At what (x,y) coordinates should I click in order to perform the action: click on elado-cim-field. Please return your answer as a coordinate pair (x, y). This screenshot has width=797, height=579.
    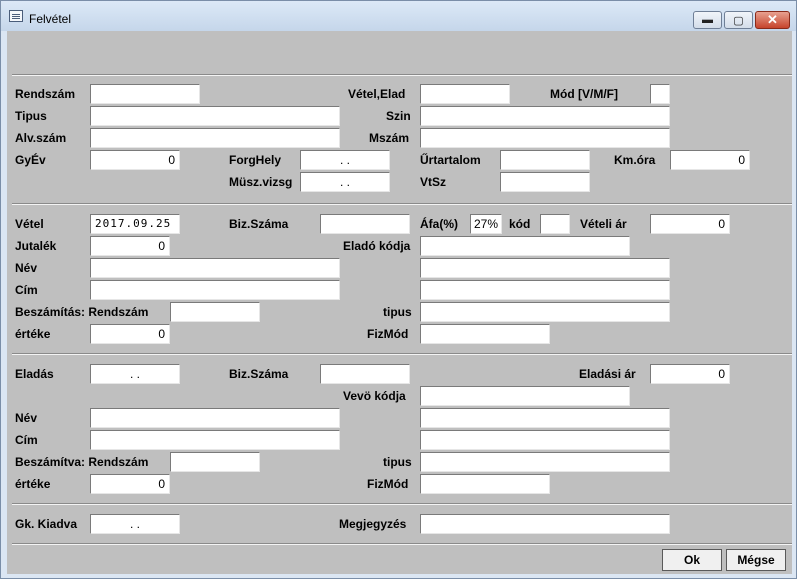
    Looking at the image, I should click on (215, 290).